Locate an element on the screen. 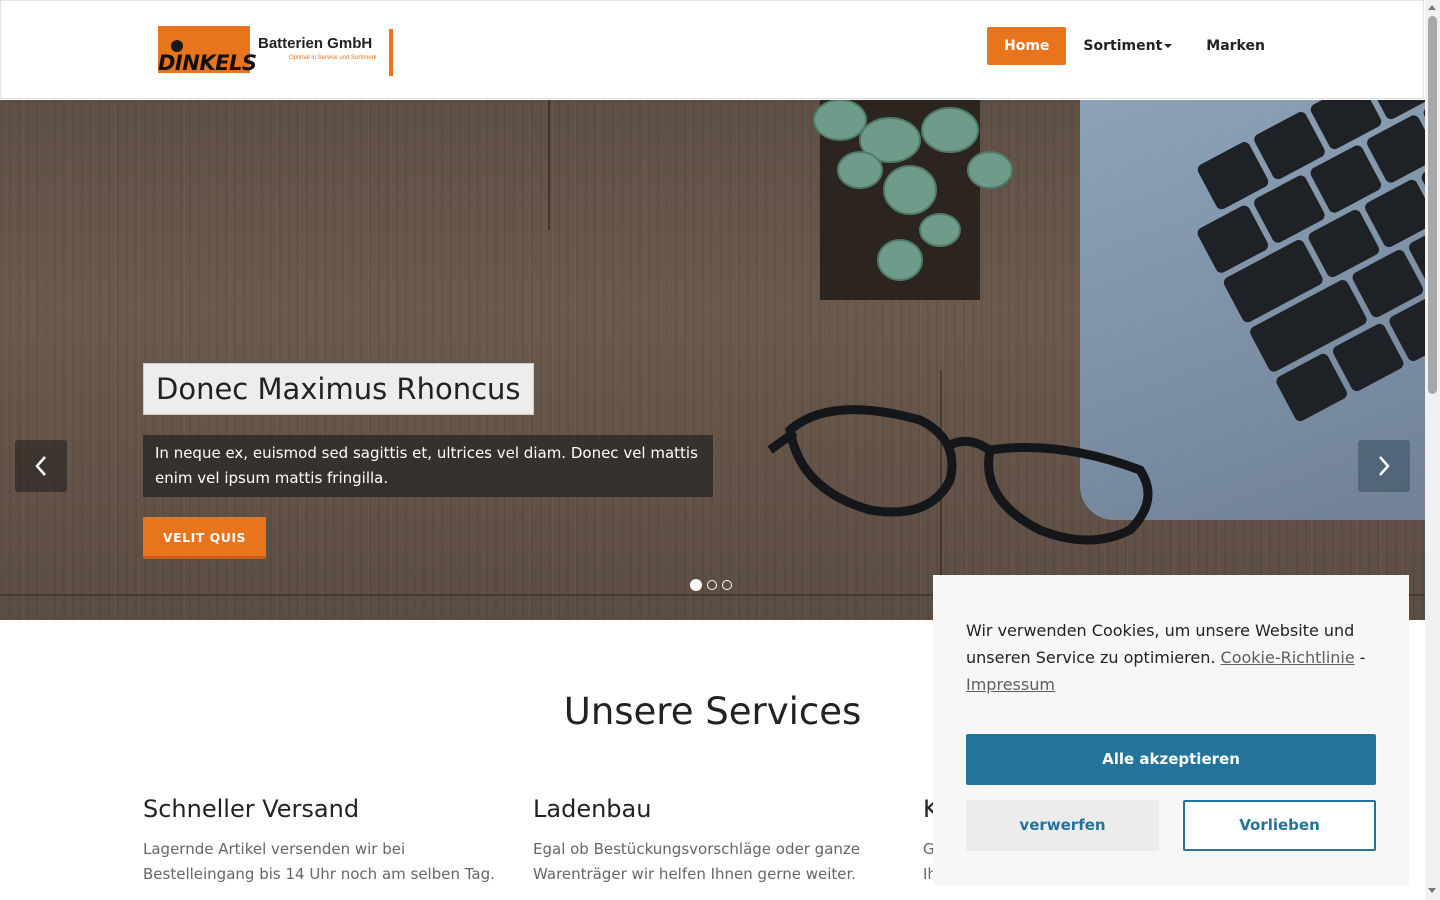 Image resolution: width=1440 pixels, height=900 pixels. accept-all-button: Alle akzeptieren is located at coordinates (1171, 759).